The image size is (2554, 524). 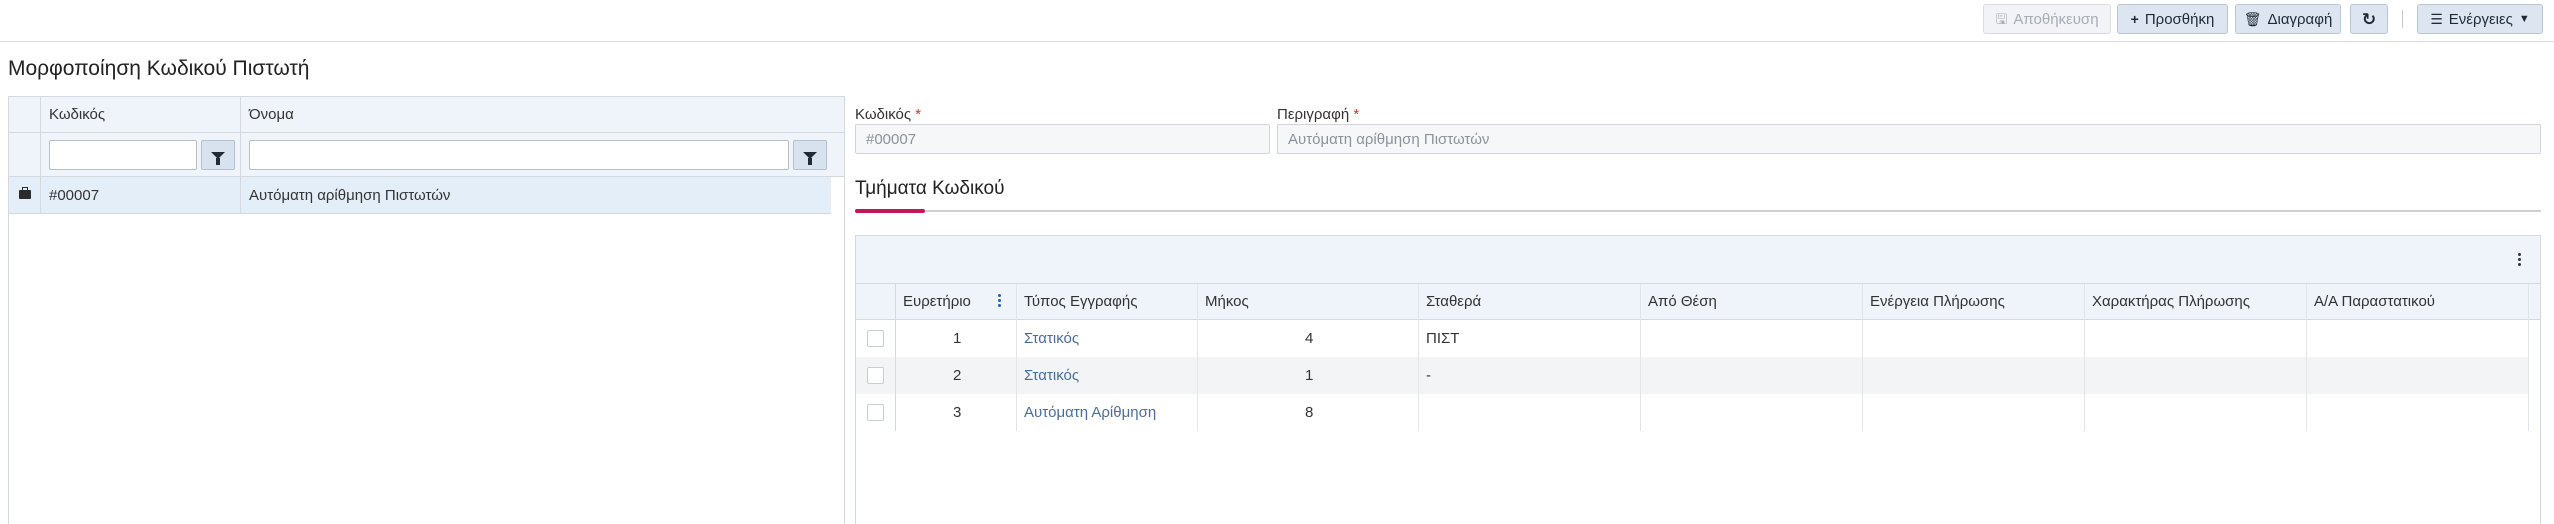 I want to click on delete-button: 🗑 Διαγραφή, so click(x=2288, y=19).